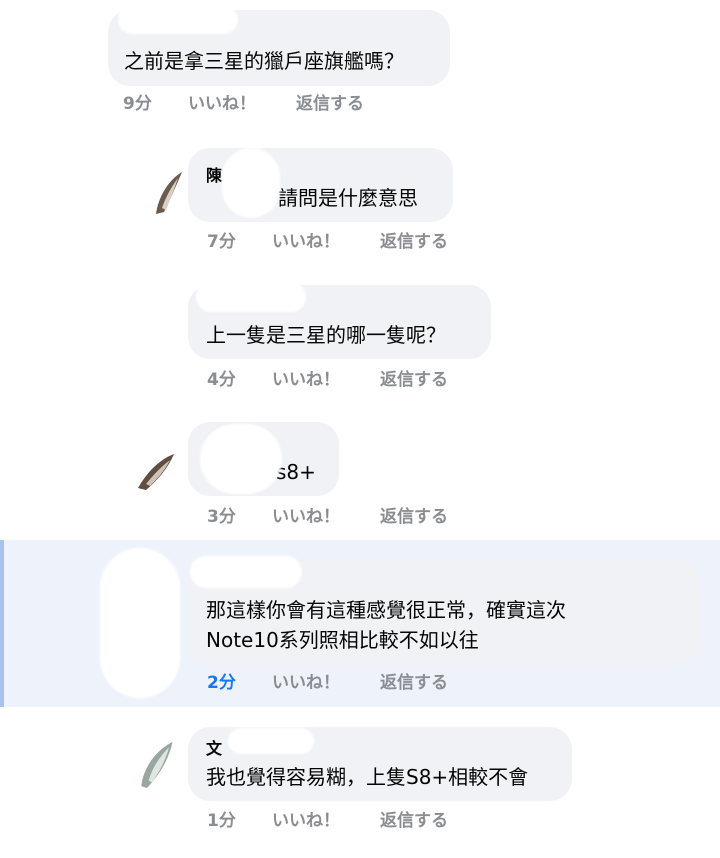  I want to click on comment-meta: 7分 いいね！ 返信する, so click(357, 239).